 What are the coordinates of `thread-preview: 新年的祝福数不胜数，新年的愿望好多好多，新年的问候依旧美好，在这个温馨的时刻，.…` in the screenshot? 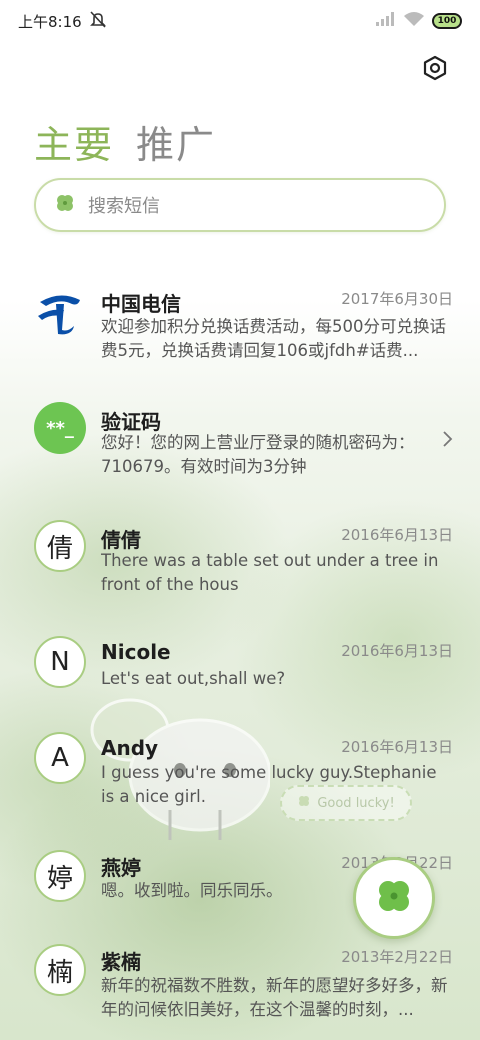 It's located at (274, 997).